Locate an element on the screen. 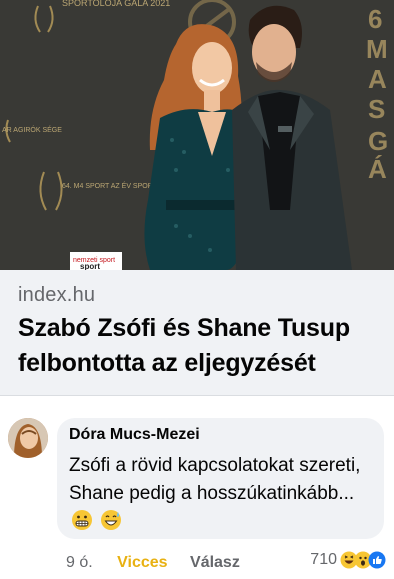 This screenshot has height=579, width=394. backdrop-letter: S is located at coordinates (376, 109).